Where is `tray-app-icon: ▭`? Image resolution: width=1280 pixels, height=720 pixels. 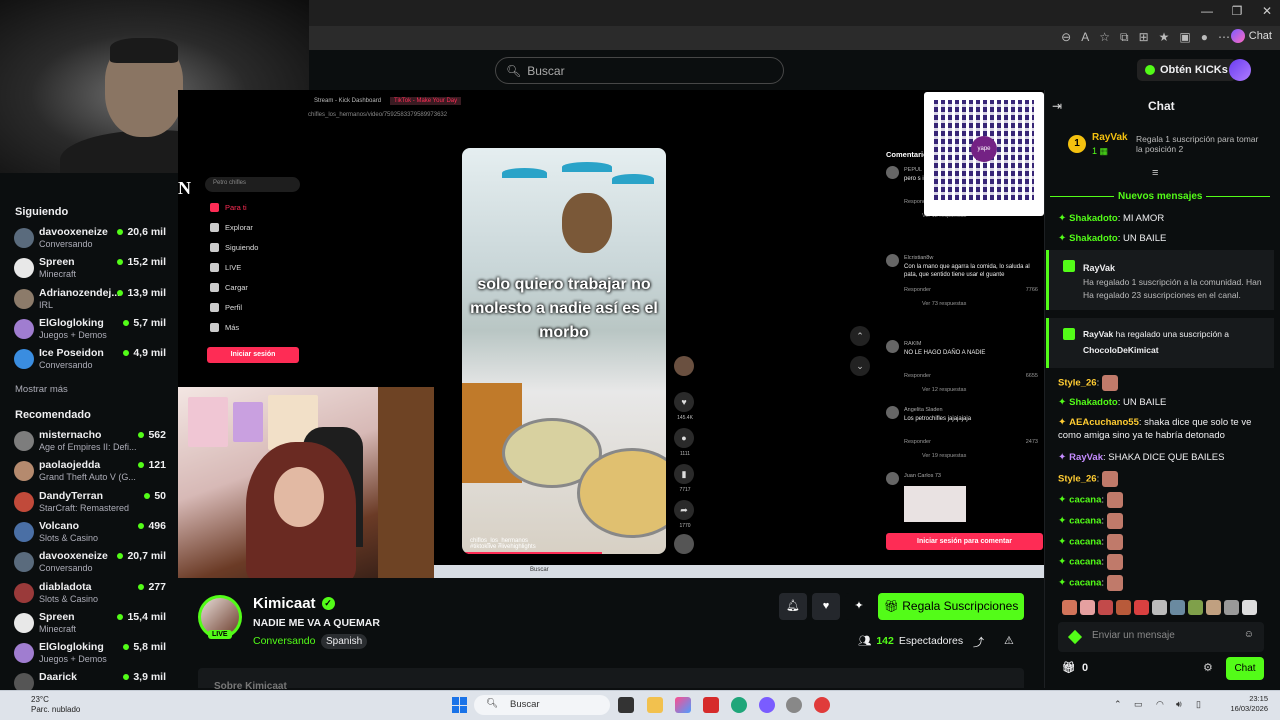
tray-app-icon: ▭ is located at coordinates (1138, 704).